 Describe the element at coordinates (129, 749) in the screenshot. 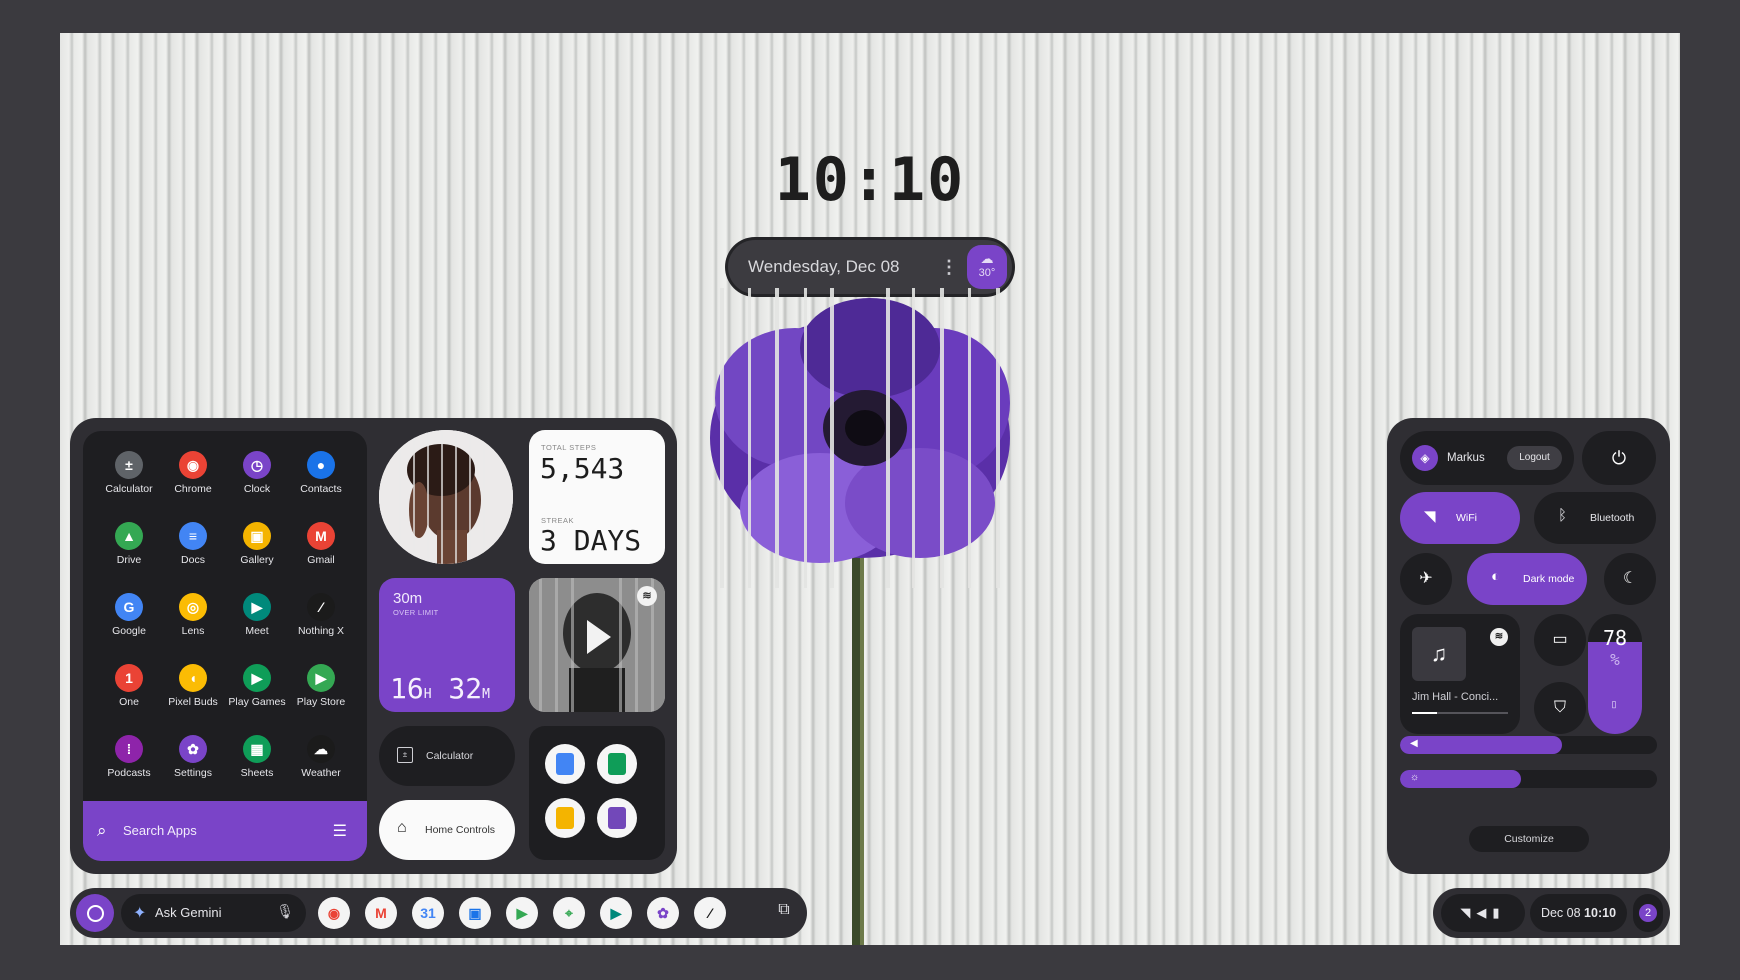

I see `podcasts-icon: ⁞` at that location.